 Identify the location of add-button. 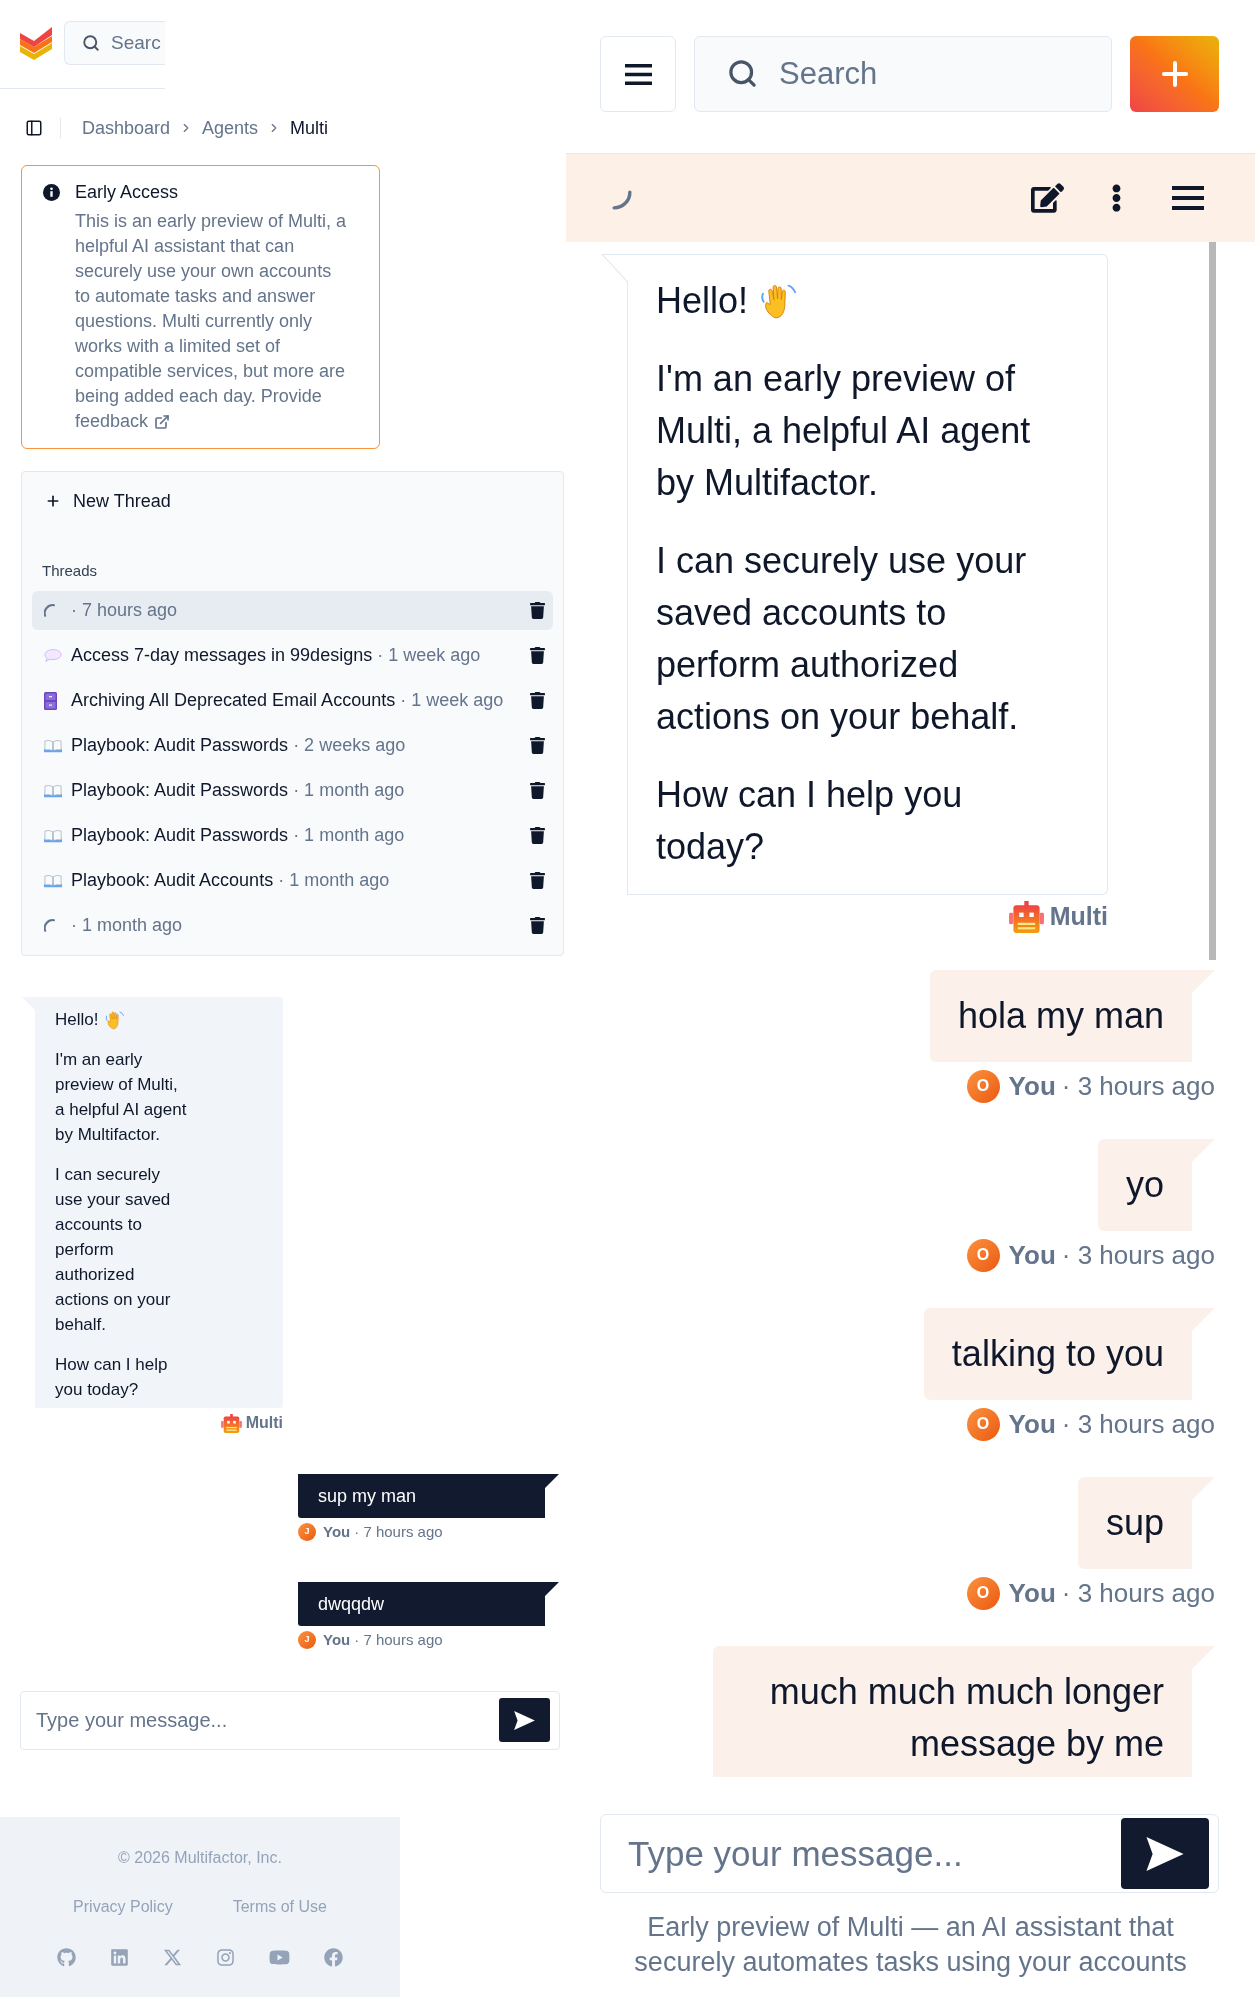
(1174, 74).